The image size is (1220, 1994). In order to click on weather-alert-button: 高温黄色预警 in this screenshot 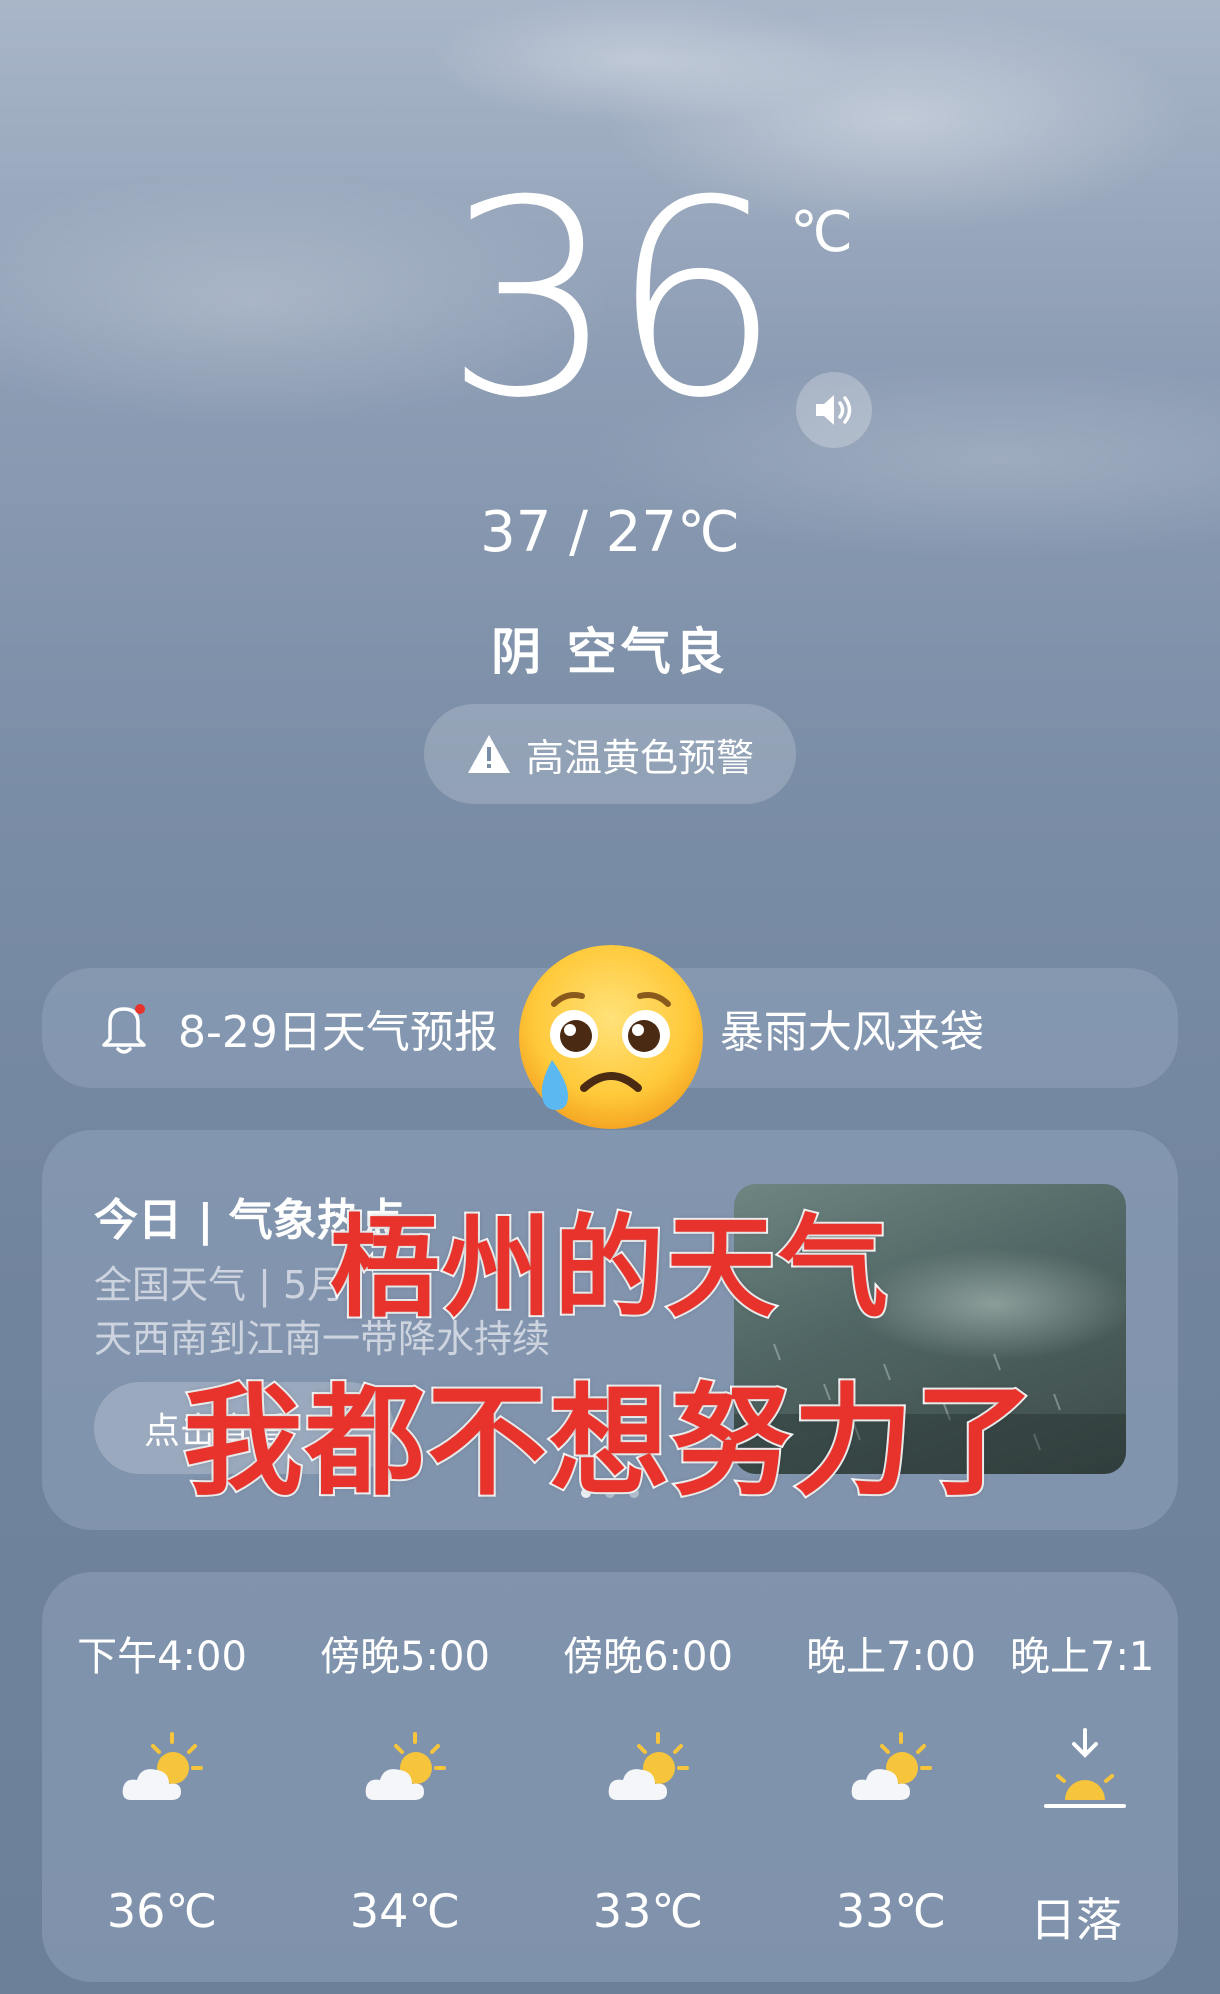, I will do `click(610, 754)`.